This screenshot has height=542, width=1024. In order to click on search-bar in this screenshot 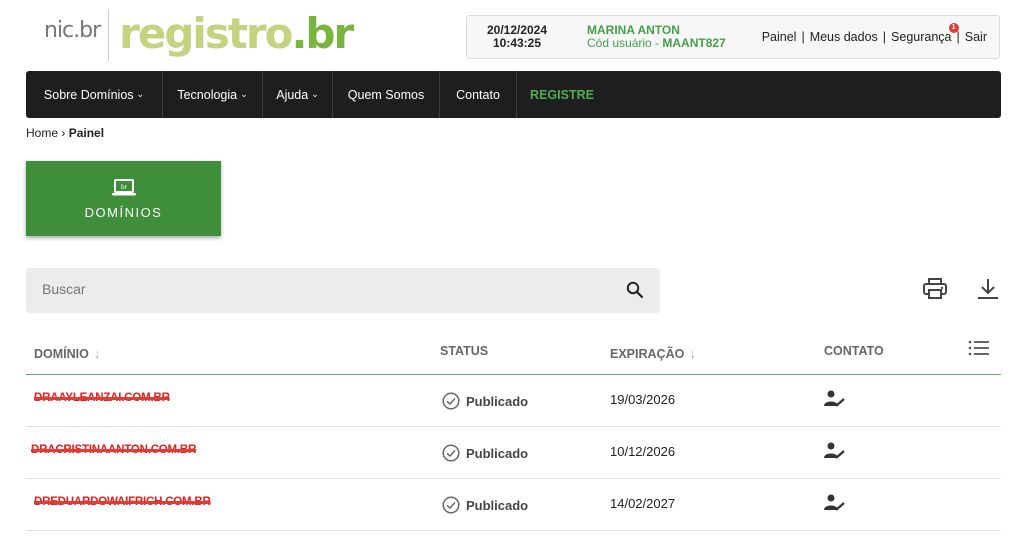, I will do `click(343, 290)`.